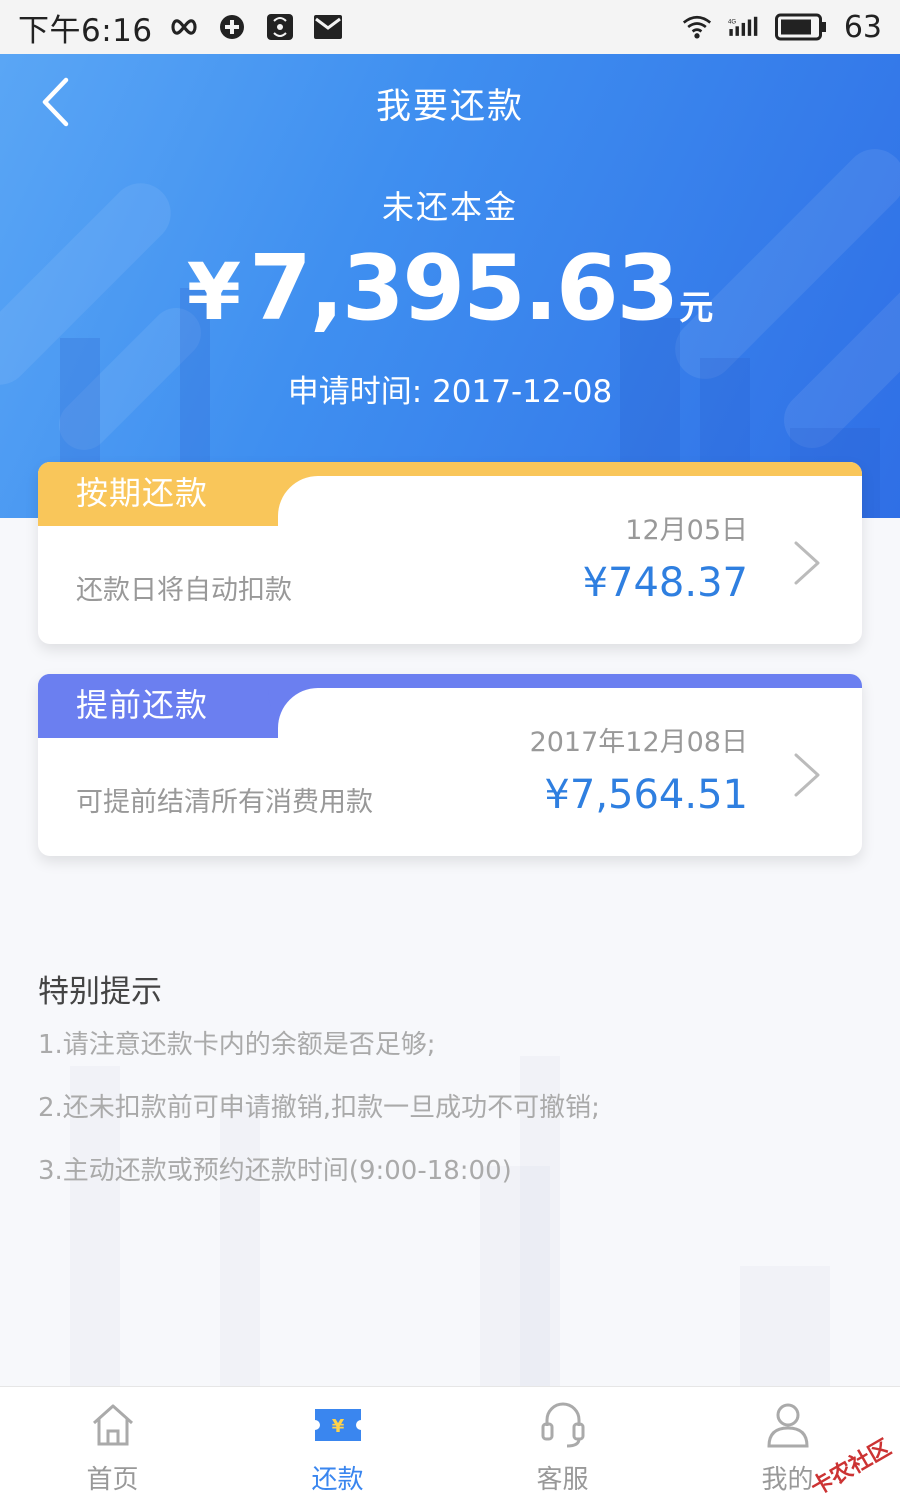  What do you see at coordinates (112, 1480) in the screenshot?
I see `tab-label: 首页` at bounding box center [112, 1480].